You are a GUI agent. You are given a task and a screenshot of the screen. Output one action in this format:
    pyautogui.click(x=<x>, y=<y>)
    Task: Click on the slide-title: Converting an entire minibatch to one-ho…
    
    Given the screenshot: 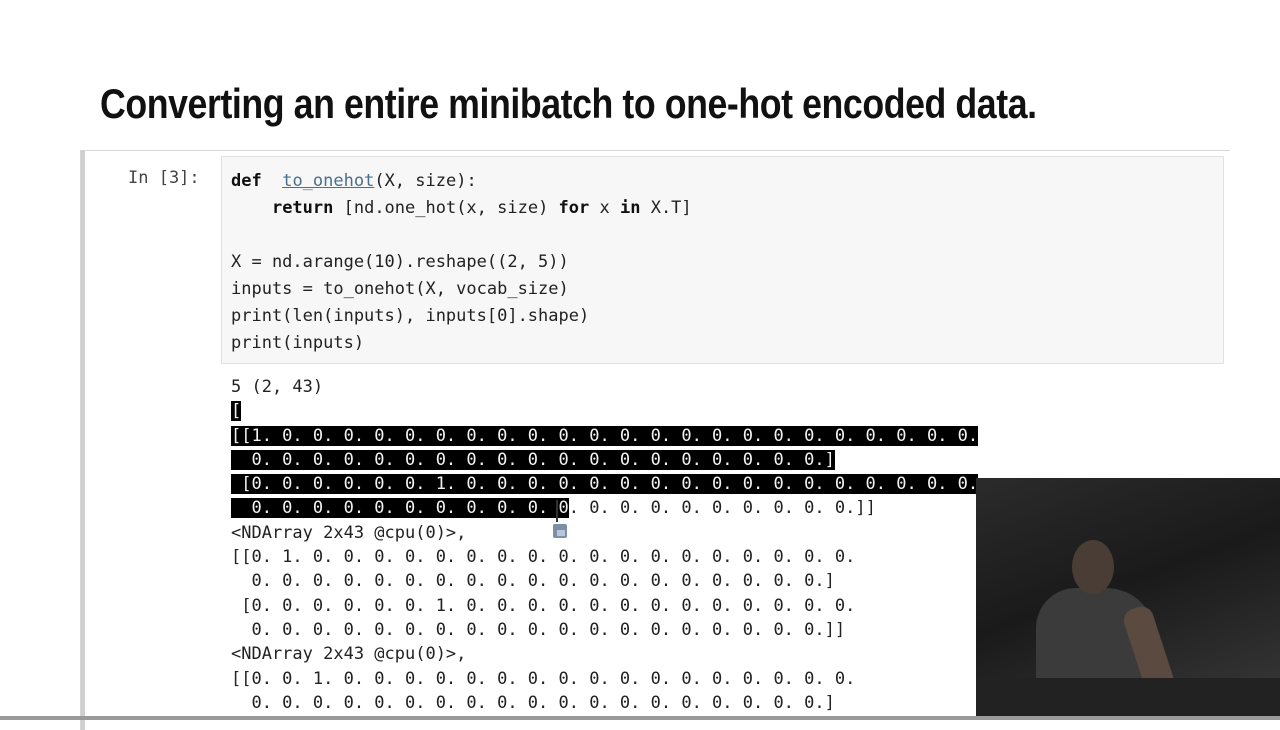 What is the action you would take?
    pyautogui.click(x=568, y=103)
    